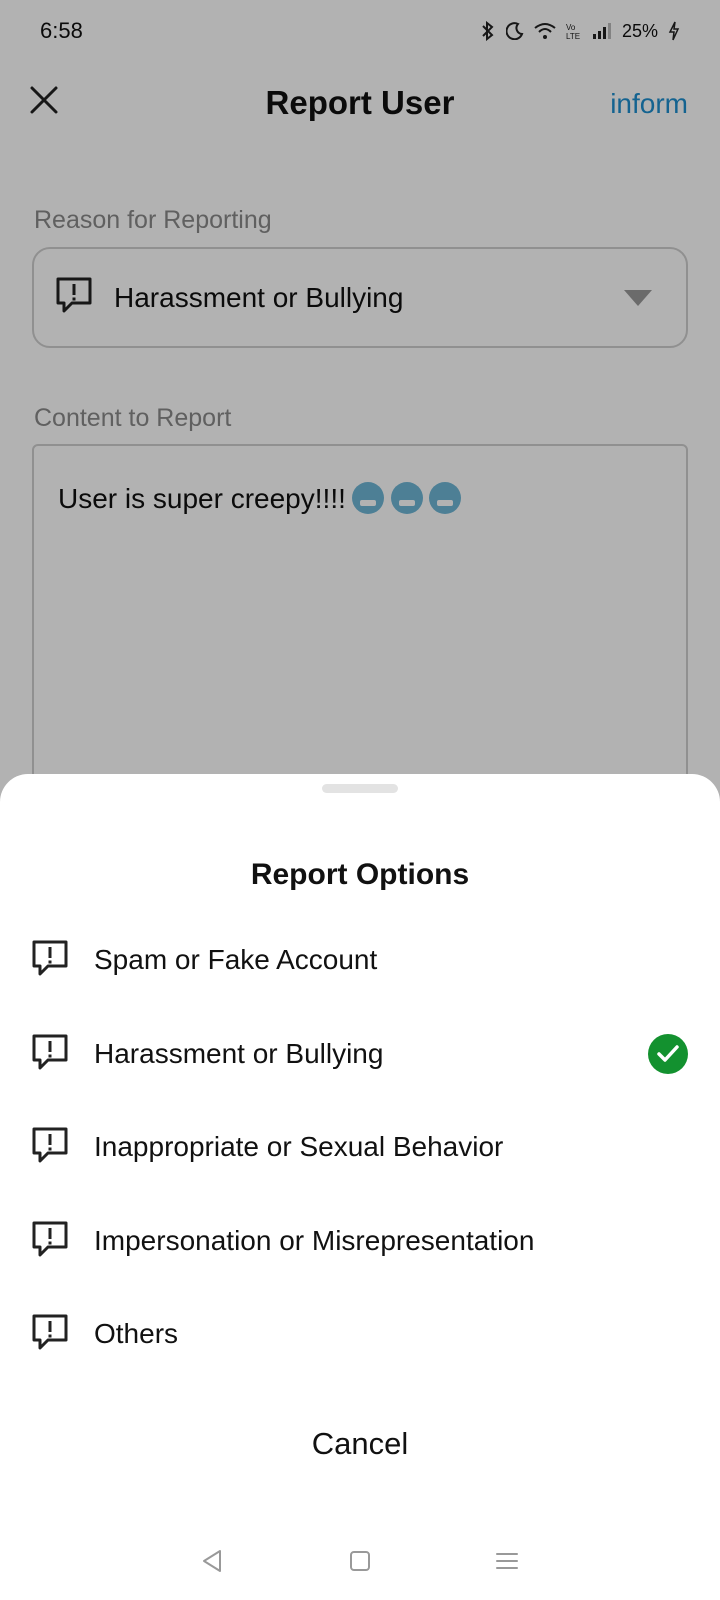  What do you see at coordinates (360, 1334) in the screenshot?
I see `option-others: Others` at bounding box center [360, 1334].